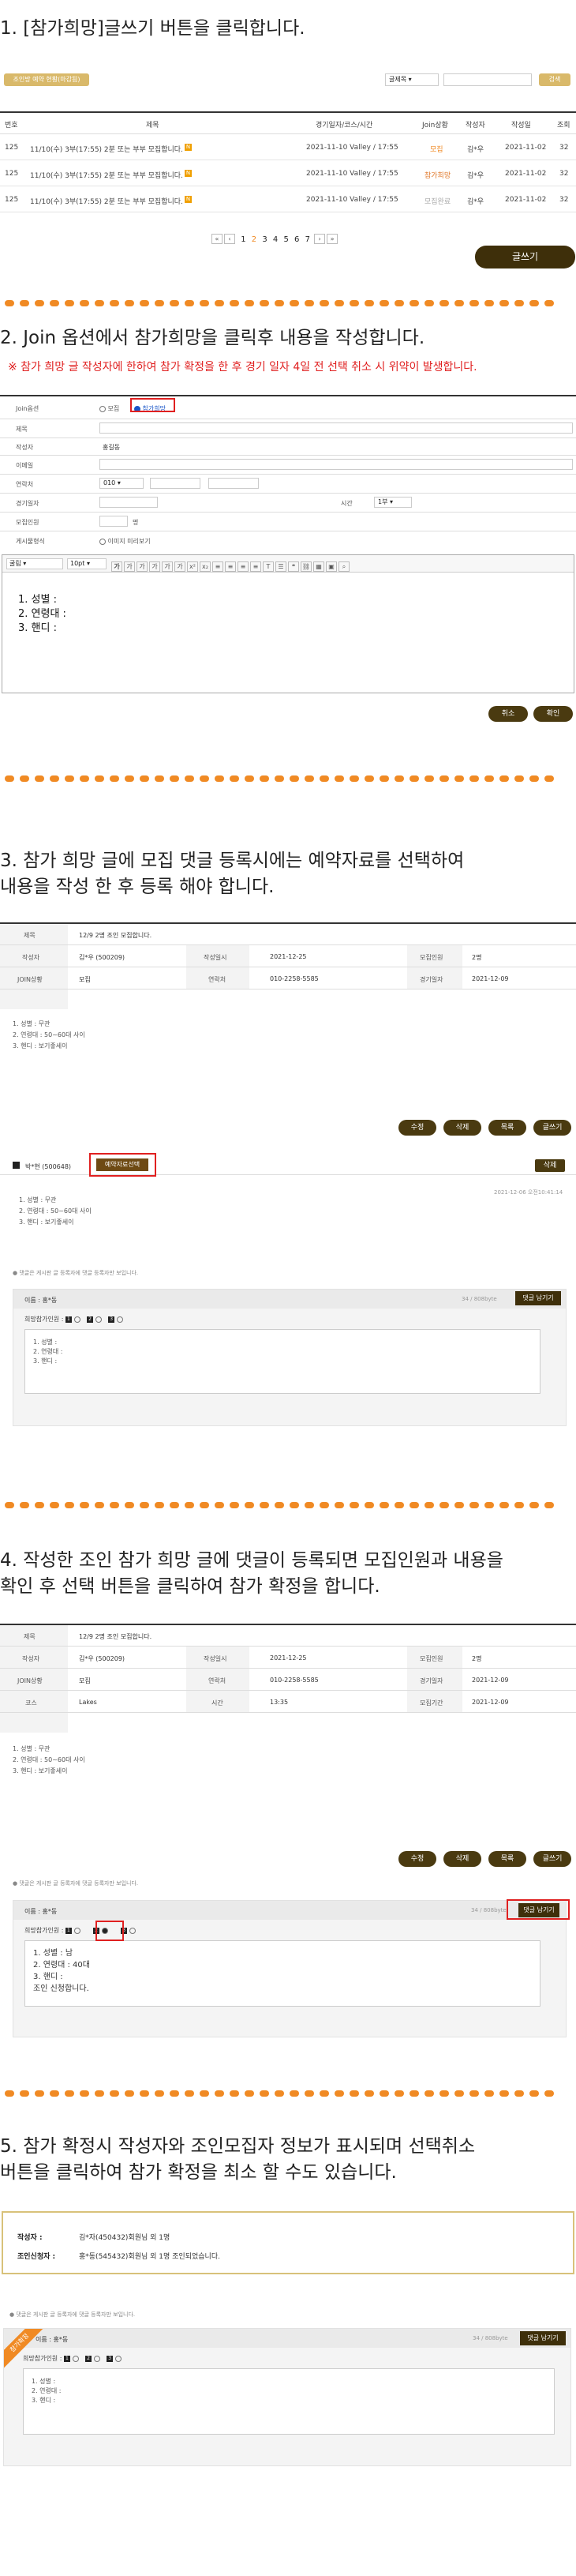  What do you see at coordinates (336, 428) in the screenshot?
I see `title-input` at bounding box center [336, 428].